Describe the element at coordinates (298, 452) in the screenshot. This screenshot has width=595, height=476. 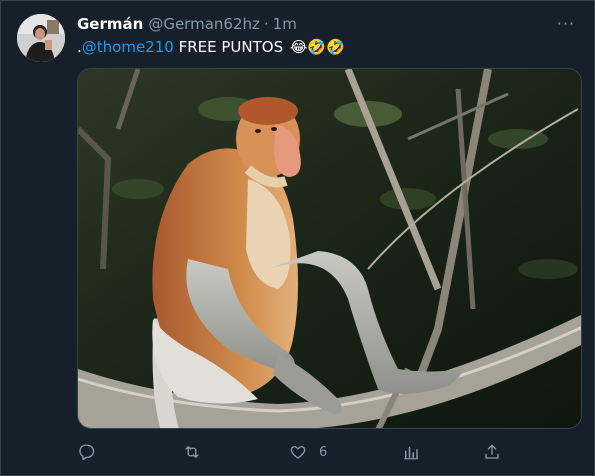
I see `heart-icon` at that location.